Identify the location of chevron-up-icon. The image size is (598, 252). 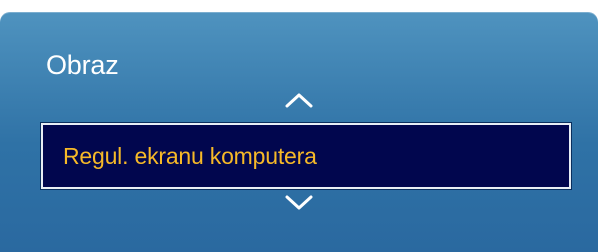
(299, 100).